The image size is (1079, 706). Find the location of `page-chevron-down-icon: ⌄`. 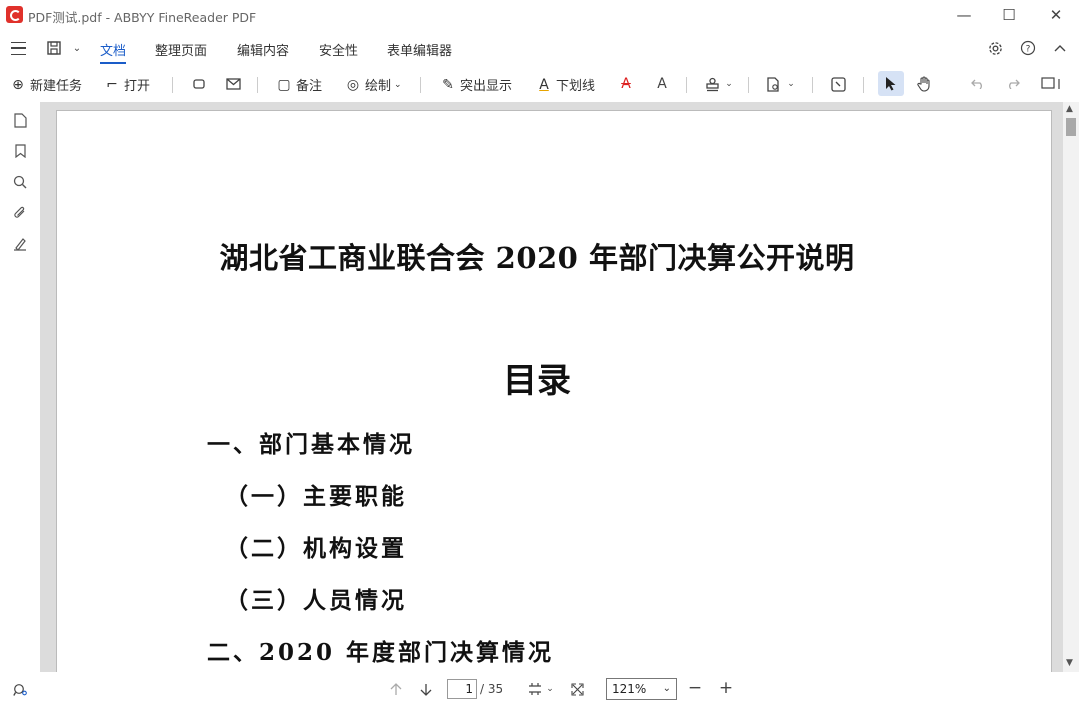

page-chevron-down-icon: ⌄ is located at coordinates (791, 84).